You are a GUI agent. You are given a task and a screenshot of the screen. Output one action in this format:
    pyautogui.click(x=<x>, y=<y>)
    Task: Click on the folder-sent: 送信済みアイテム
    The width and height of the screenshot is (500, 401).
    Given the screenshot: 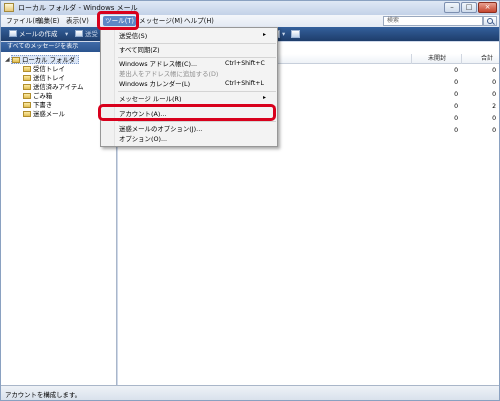 What is the action you would take?
    pyautogui.click(x=53, y=87)
    